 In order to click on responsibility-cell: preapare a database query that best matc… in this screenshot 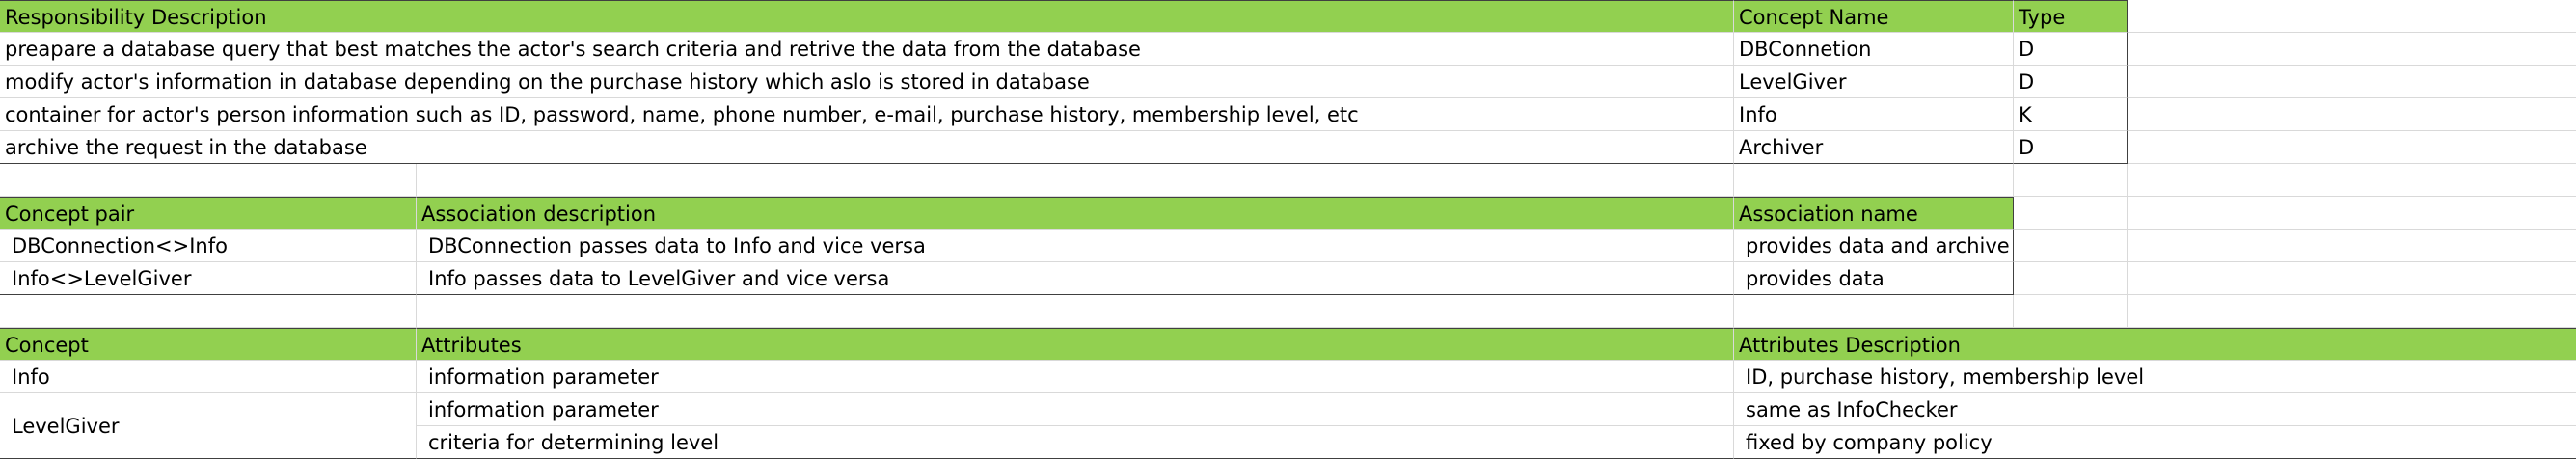, I will do `click(867, 49)`.